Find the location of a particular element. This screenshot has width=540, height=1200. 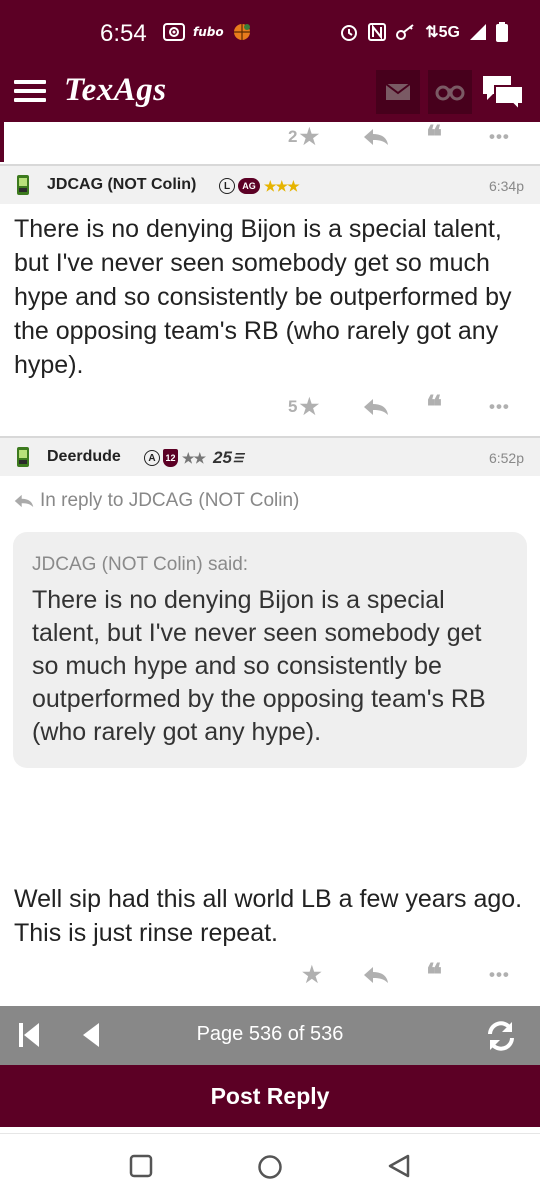

previous-post-actions: 2 ★ ❝ ••• is located at coordinates (270, 138).